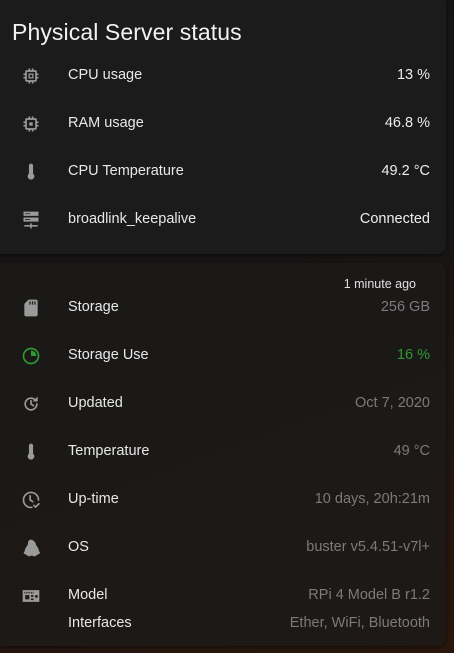 The height and width of the screenshot is (653, 454). Describe the element at coordinates (369, 595) in the screenshot. I see `entity-value: RPi 4 Model B r1.2` at that location.